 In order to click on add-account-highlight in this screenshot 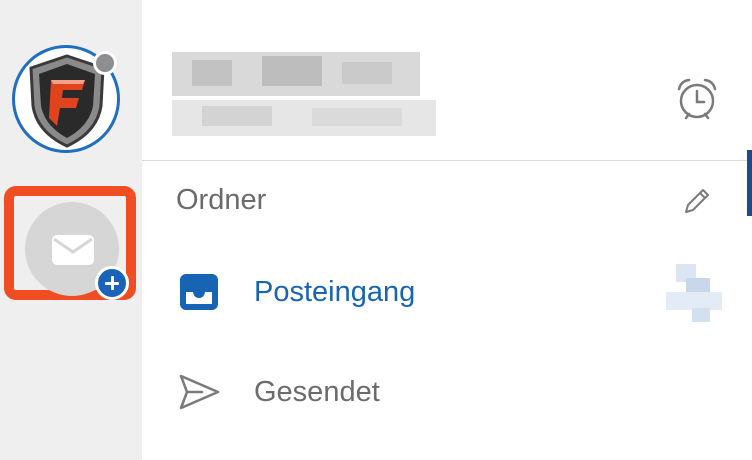, I will do `click(70, 243)`.